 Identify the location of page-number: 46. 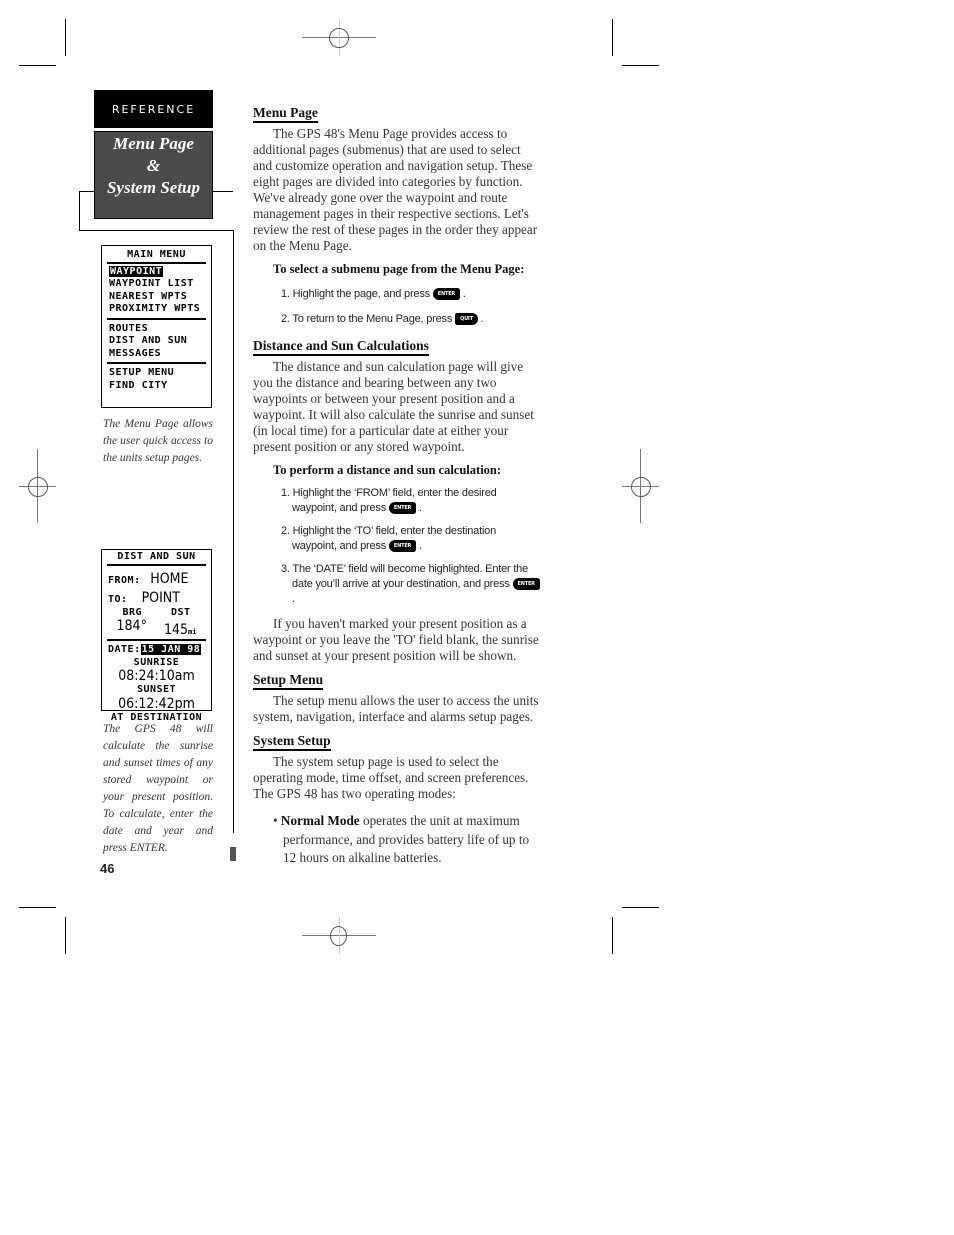
(107, 868).